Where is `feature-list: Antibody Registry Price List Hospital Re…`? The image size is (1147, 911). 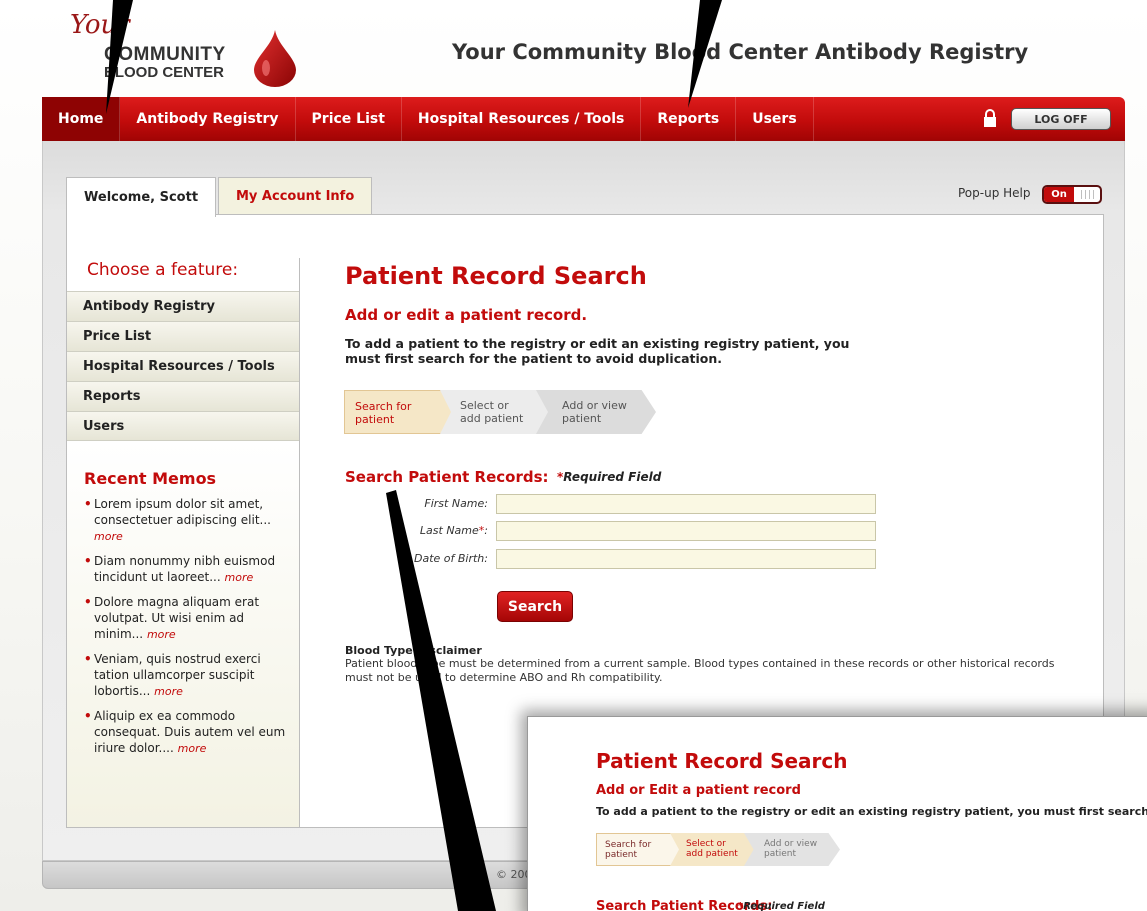
feature-list: Antibody Registry Price List Hospital Re… is located at coordinates (183, 366).